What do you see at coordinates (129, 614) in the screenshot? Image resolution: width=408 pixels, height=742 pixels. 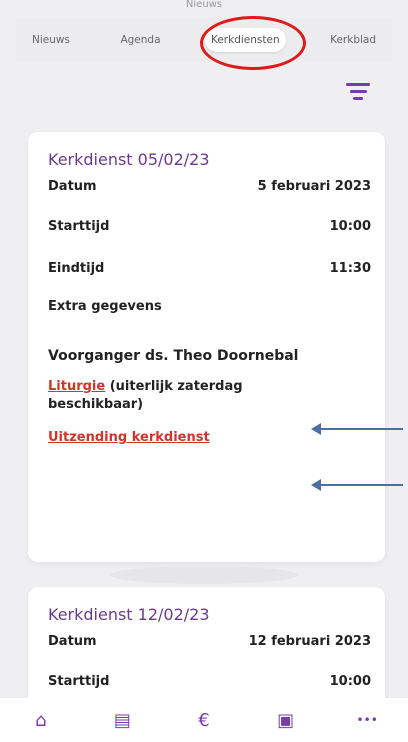 I see `service-title: Kerkdienst 12/02/23` at bounding box center [129, 614].